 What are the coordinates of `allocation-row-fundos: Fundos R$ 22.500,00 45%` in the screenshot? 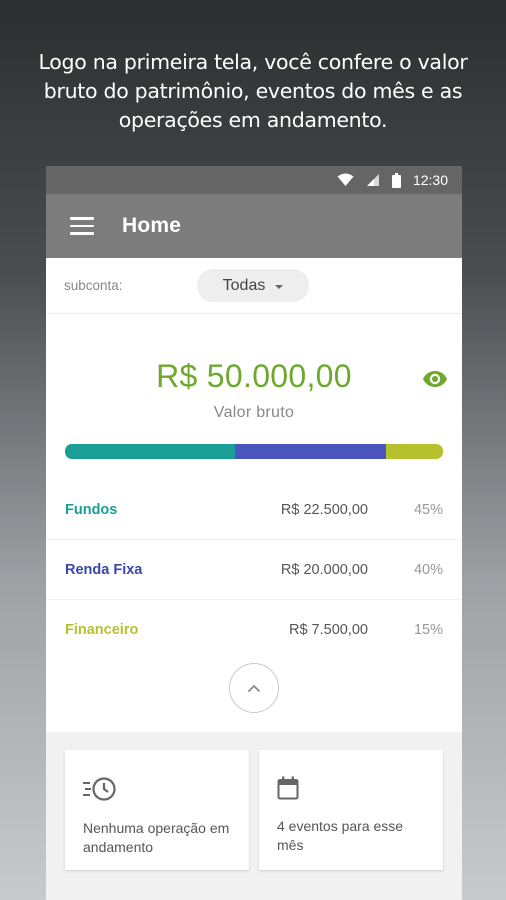 It's located at (254, 510).